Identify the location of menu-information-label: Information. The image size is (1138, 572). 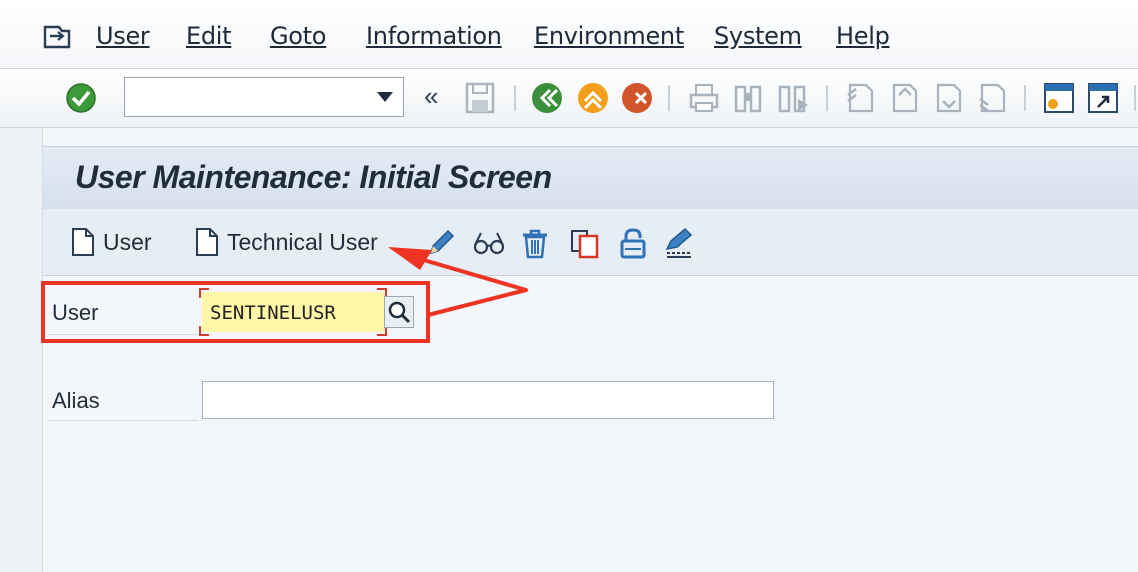
(434, 36).